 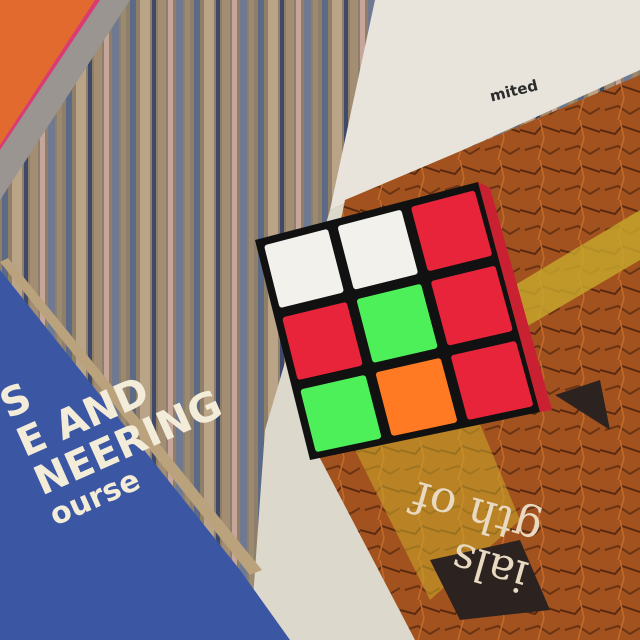 I want to click on cube-sticker-orange, so click(x=416, y=397).